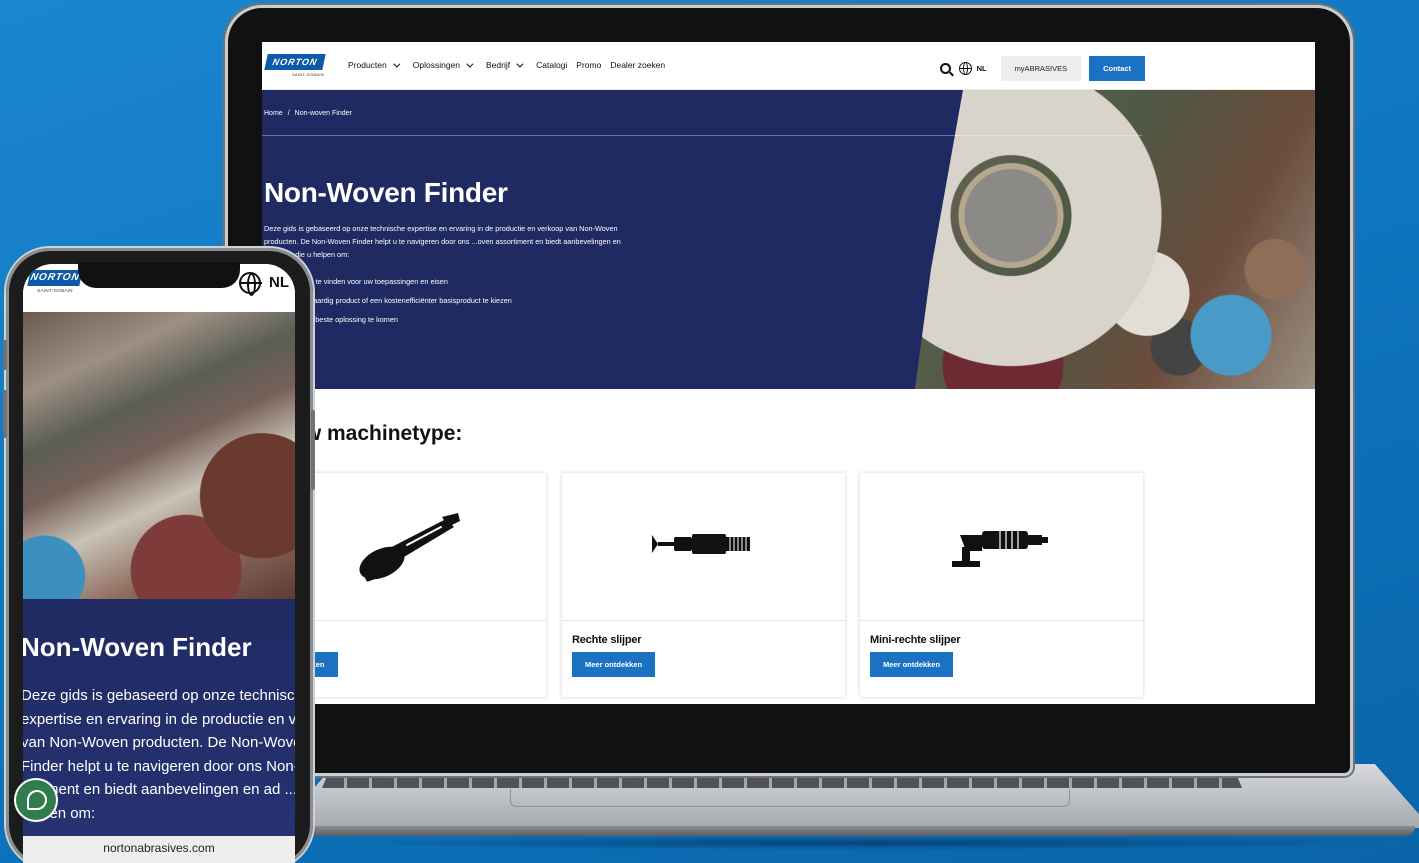  What do you see at coordinates (409, 547) in the screenshot?
I see `angle-grinder-icon` at bounding box center [409, 547].